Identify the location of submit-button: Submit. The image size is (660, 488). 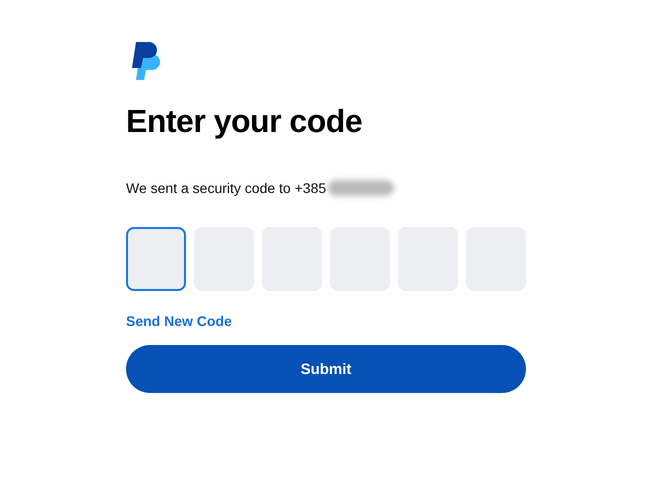
(326, 369).